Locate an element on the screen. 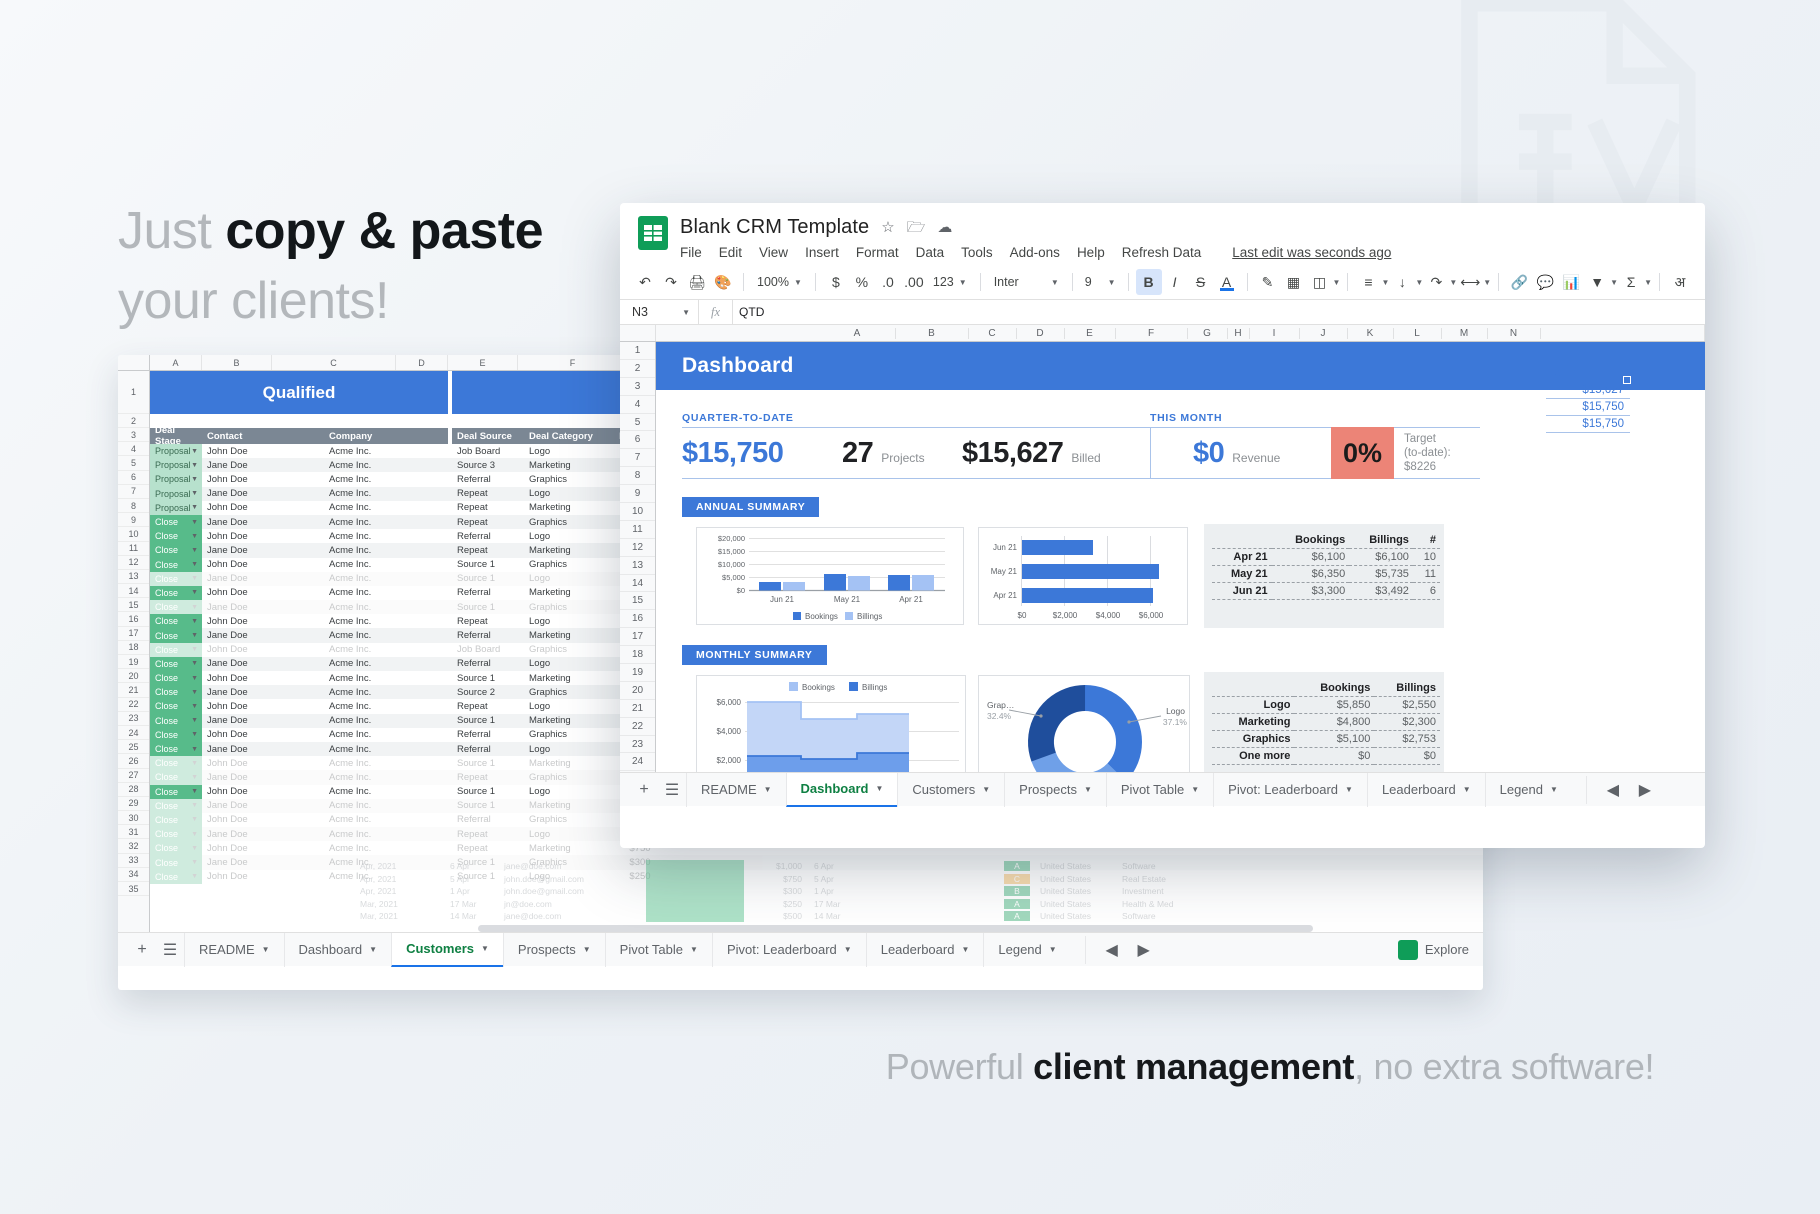 This screenshot has height=1214, width=1820. deal-stage-cell: Proposal ▼ is located at coordinates (176, 479).